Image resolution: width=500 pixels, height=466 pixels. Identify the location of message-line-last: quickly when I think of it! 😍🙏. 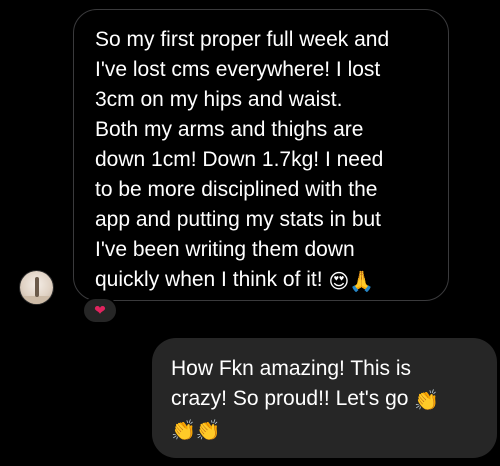
(262, 280).